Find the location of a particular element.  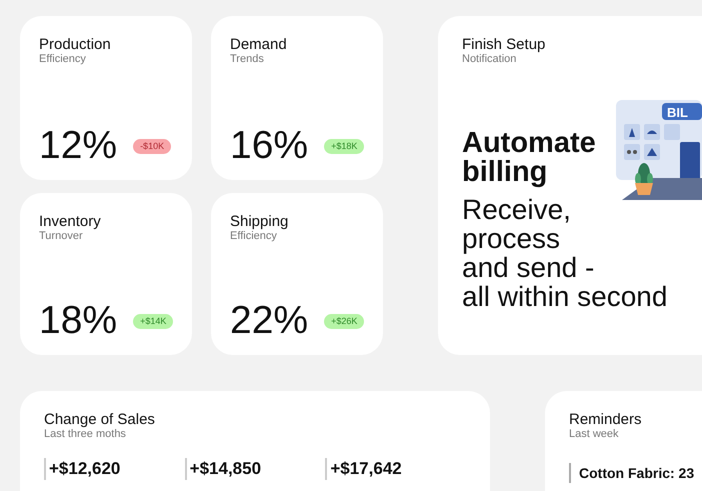

metric-value: 16% is located at coordinates (269, 146).